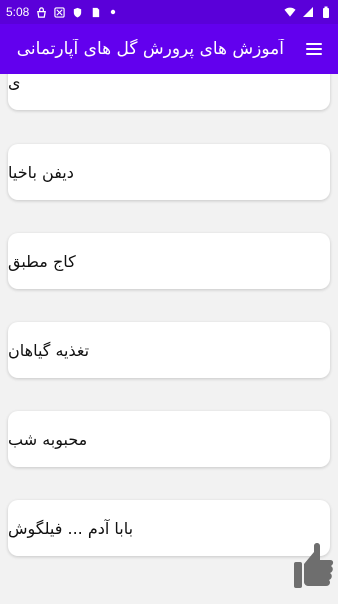 The height and width of the screenshot is (604, 338). I want to click on list-item-label: کاج مطبق, so click(42, 261).